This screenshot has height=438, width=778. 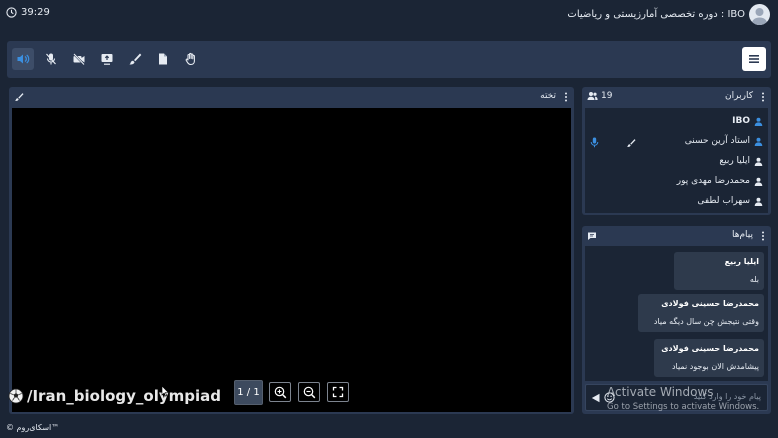 I want to click on speaker-button, so click(x=23, y=59).